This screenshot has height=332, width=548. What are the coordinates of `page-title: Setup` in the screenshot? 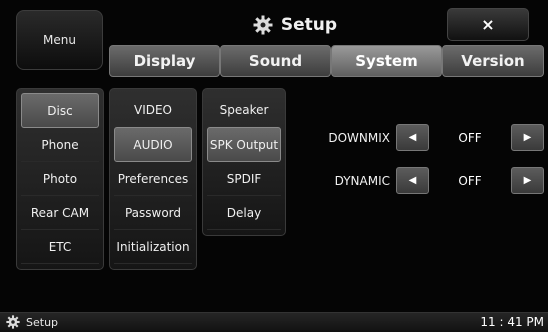 It's located at (309, 25).